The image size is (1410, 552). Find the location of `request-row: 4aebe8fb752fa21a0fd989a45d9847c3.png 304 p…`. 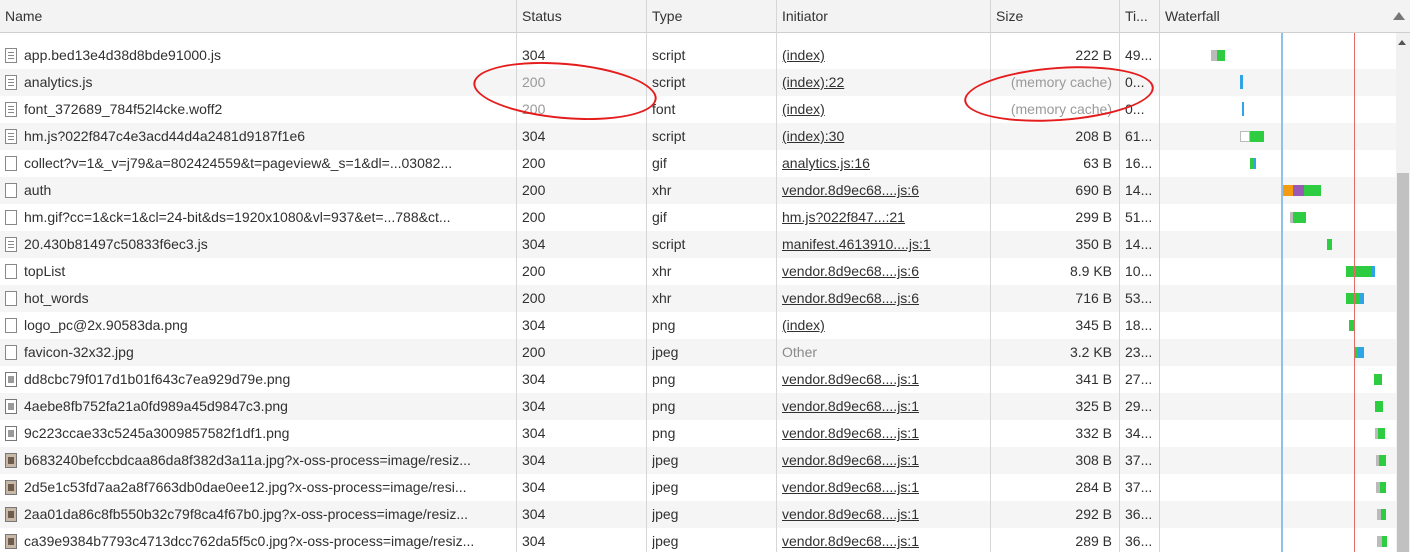

request-row: 4aebe8fb752fa21a0fd989a45d9847c3.png 304 p… is located at coordinates (698, 406).